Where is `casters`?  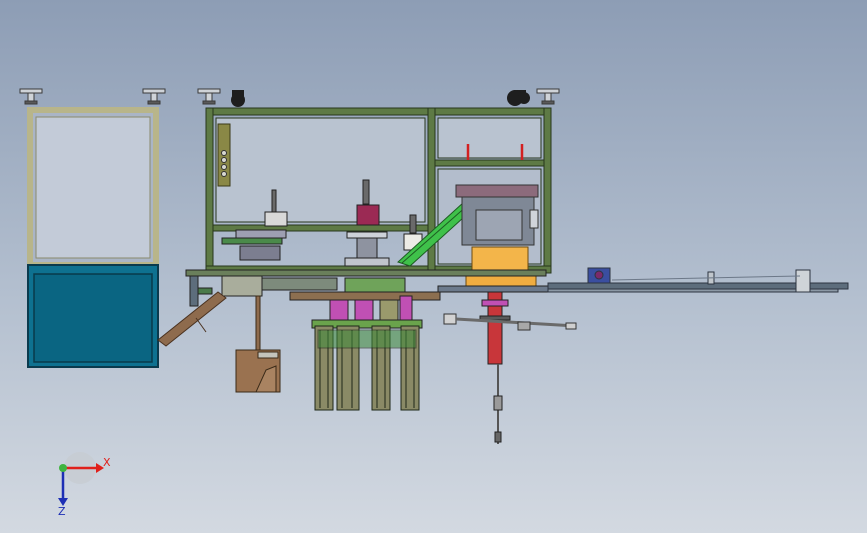 casters is located at coordinates (380, 98).